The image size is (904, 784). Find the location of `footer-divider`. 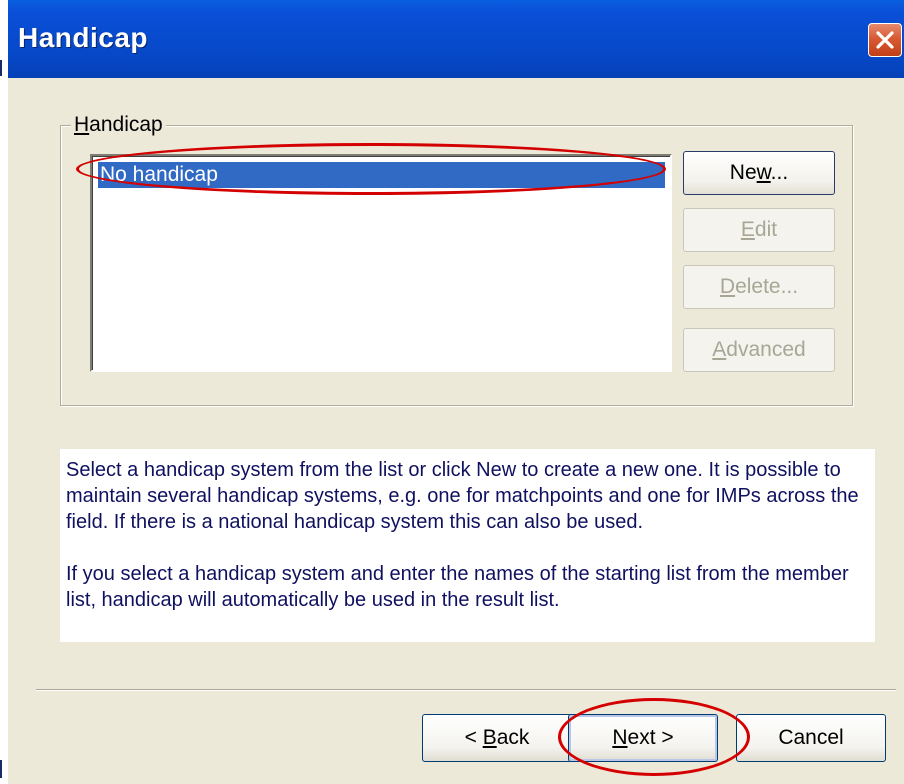

footer-divider is located at coordinates (466, 690).